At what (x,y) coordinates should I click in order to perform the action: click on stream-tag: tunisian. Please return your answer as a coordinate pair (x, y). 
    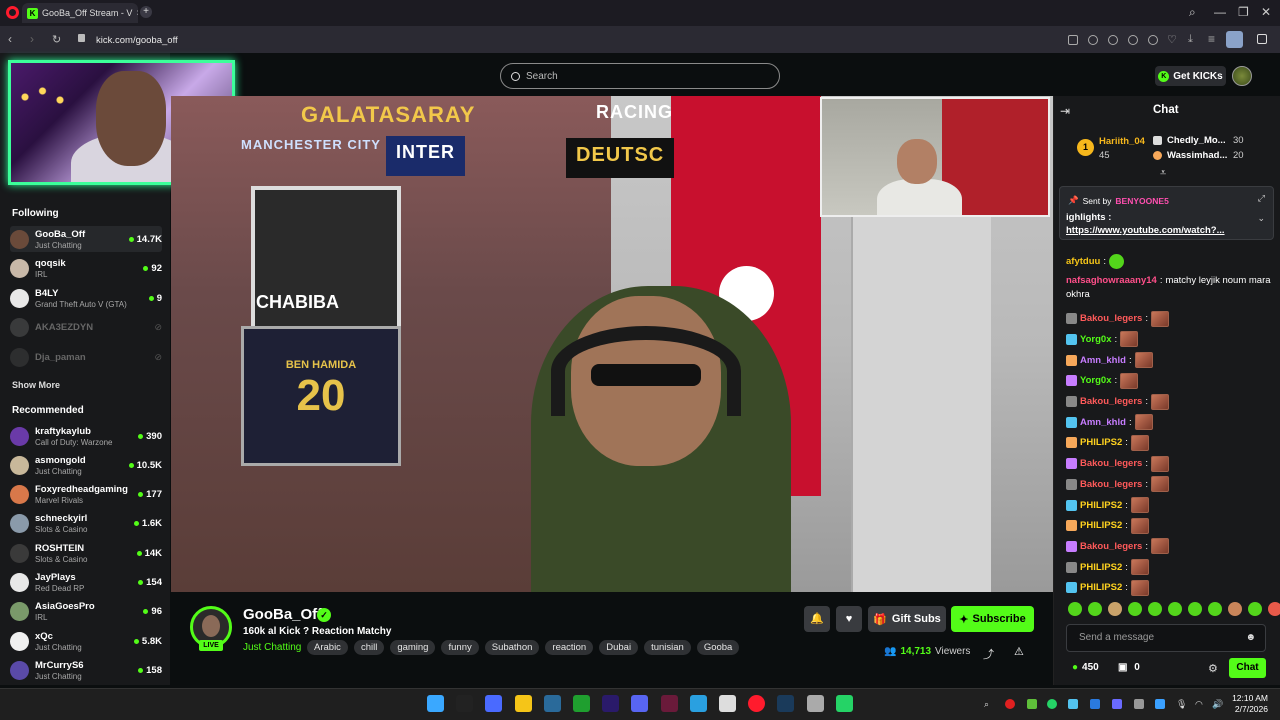
    Looking at the image, I should click on (667, 647).